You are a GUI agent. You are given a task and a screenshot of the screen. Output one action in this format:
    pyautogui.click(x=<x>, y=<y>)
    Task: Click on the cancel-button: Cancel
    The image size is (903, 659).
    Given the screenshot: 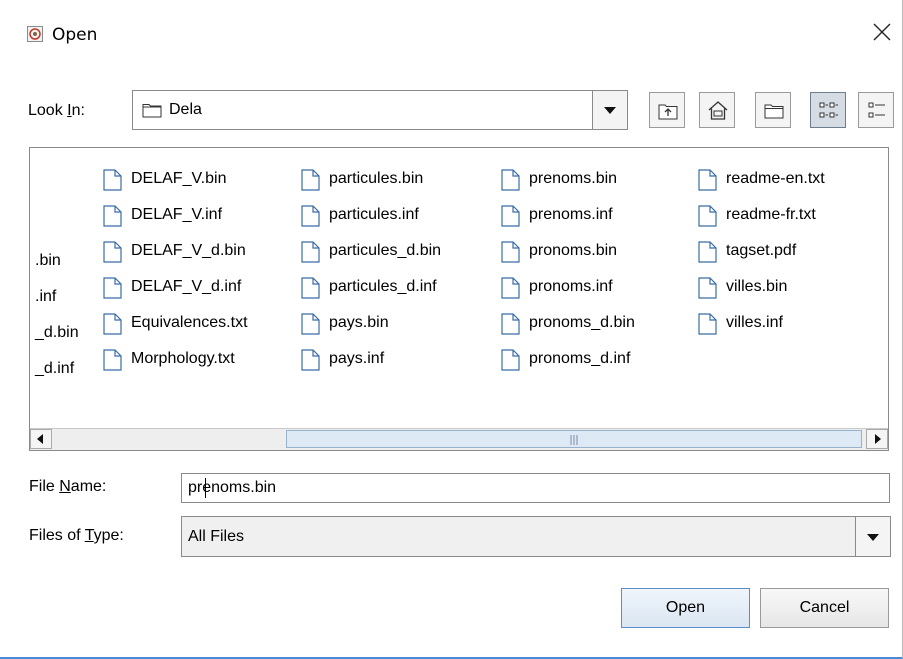 What is the action you would take?
    pyautogui.click(x=824, y=608)
    